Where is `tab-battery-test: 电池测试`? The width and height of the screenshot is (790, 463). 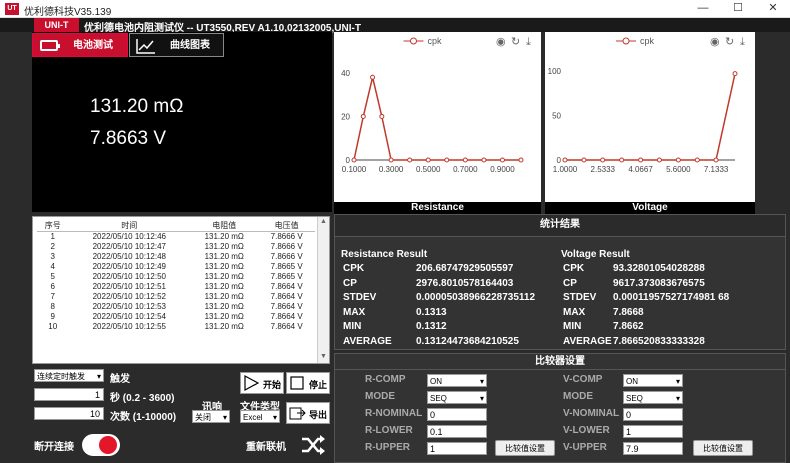 tab-battery-test: 电池测试 is located at coordinates (80, 45).